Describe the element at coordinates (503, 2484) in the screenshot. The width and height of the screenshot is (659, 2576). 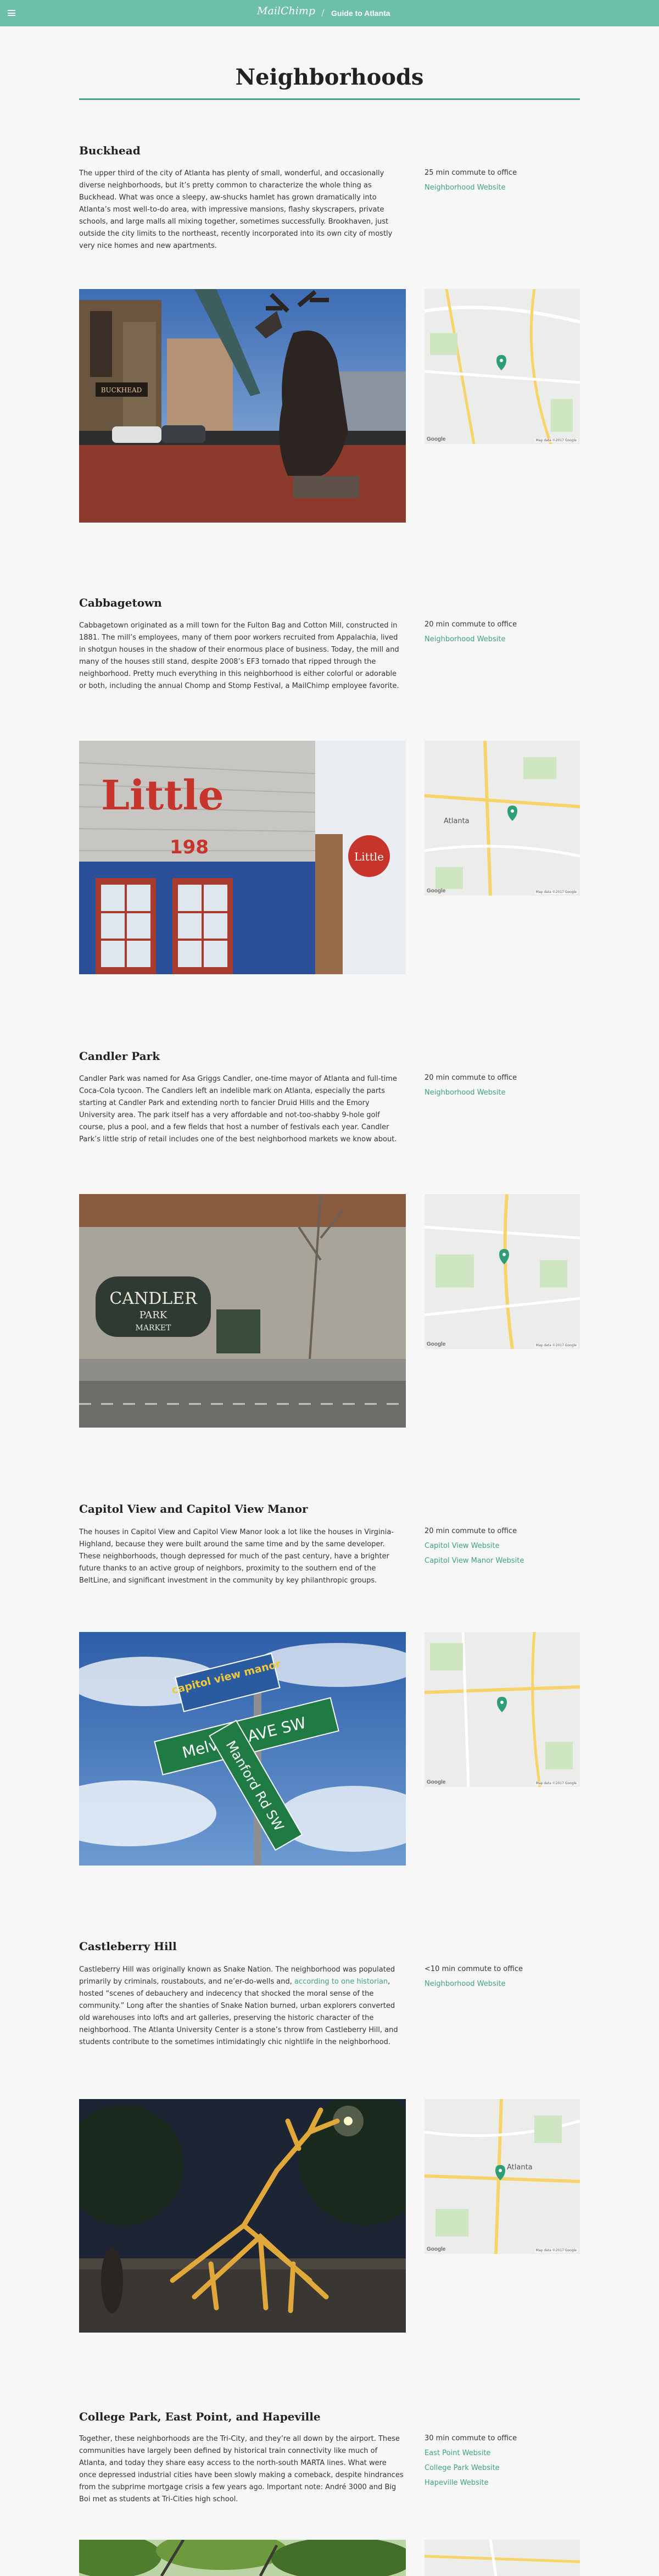
I see `hapeville-website-link: Hapeville Website` at that location.